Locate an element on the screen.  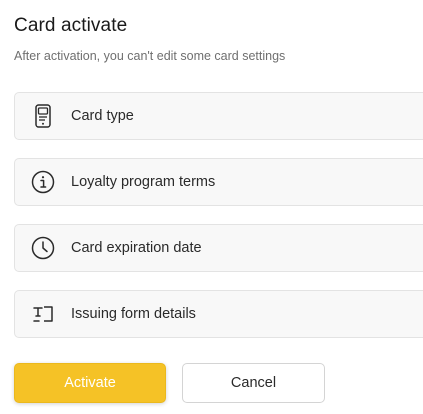
clock-icon is located at coordinates (43, 248).